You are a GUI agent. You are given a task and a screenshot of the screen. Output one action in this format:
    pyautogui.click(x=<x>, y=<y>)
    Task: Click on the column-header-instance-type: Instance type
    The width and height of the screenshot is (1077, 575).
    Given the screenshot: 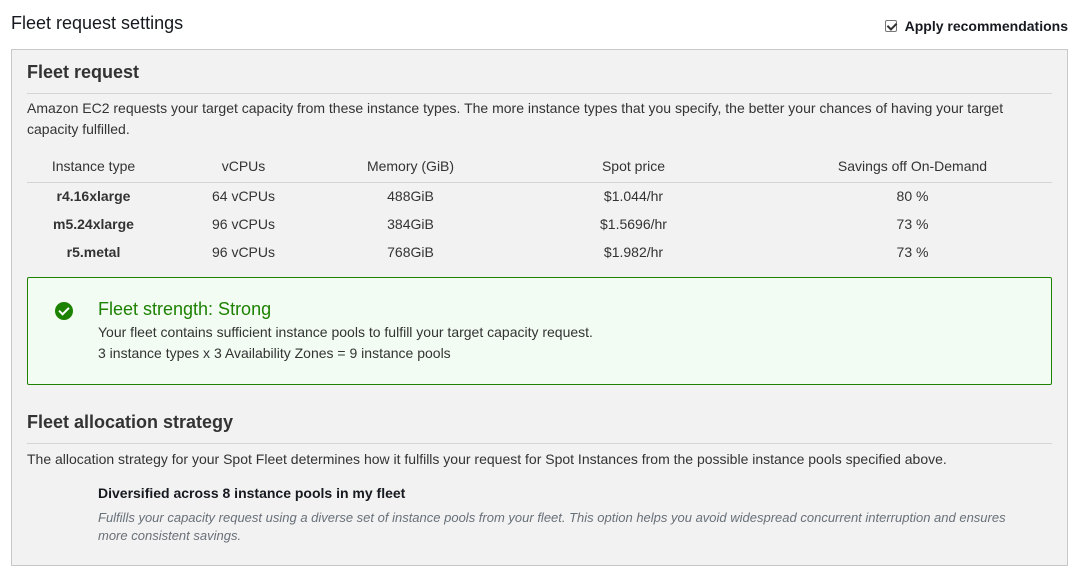 What is the action you would take?
    pyautogui.click(x=93, y=166)
    